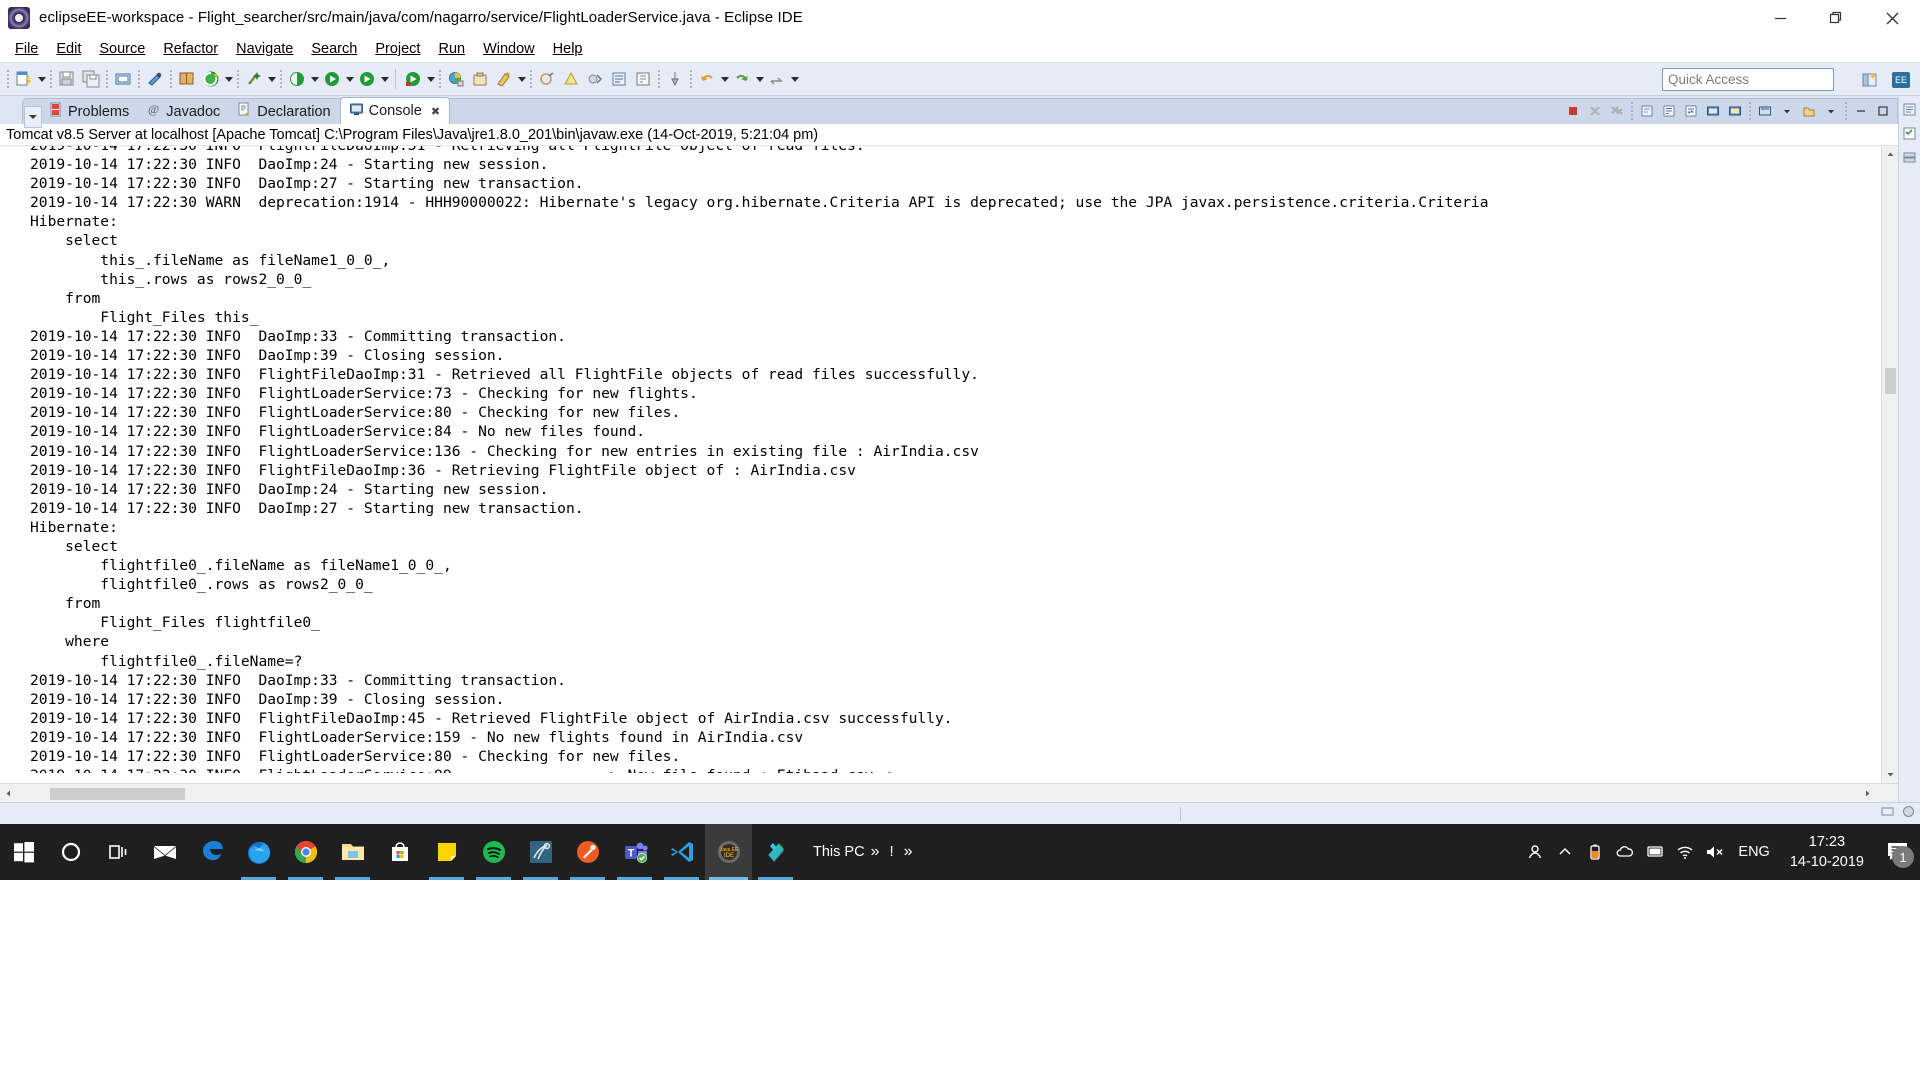 This screenshot has height=1080, width=1920. I want to click on volume-muted-icon, so click(1715, 852).